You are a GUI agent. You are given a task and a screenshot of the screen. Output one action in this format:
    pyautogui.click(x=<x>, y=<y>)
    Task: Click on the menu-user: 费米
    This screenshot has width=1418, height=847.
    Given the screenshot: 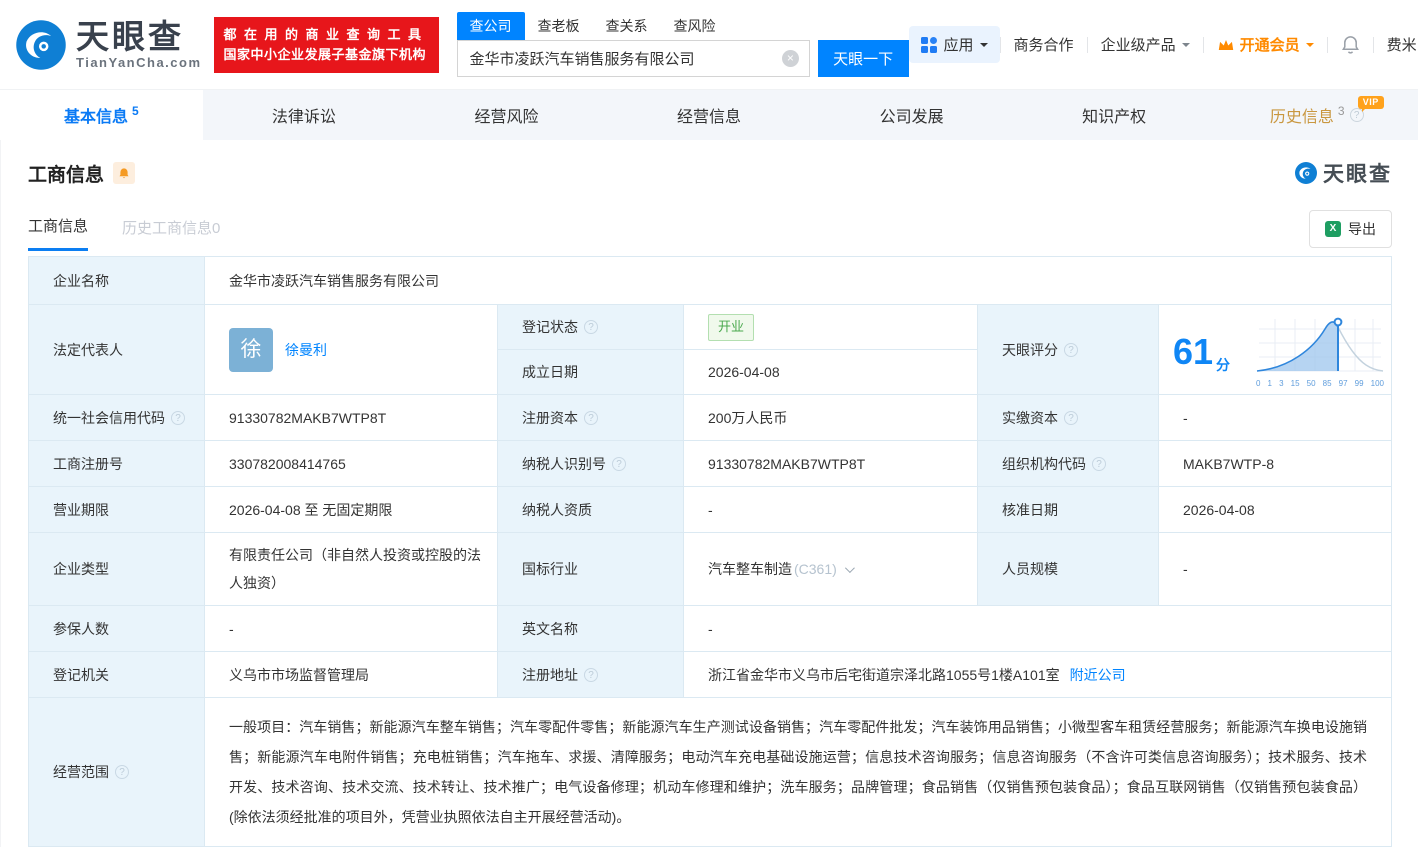 What is the action you would take?
    pyautogui.click(x=1396, y=44)
    